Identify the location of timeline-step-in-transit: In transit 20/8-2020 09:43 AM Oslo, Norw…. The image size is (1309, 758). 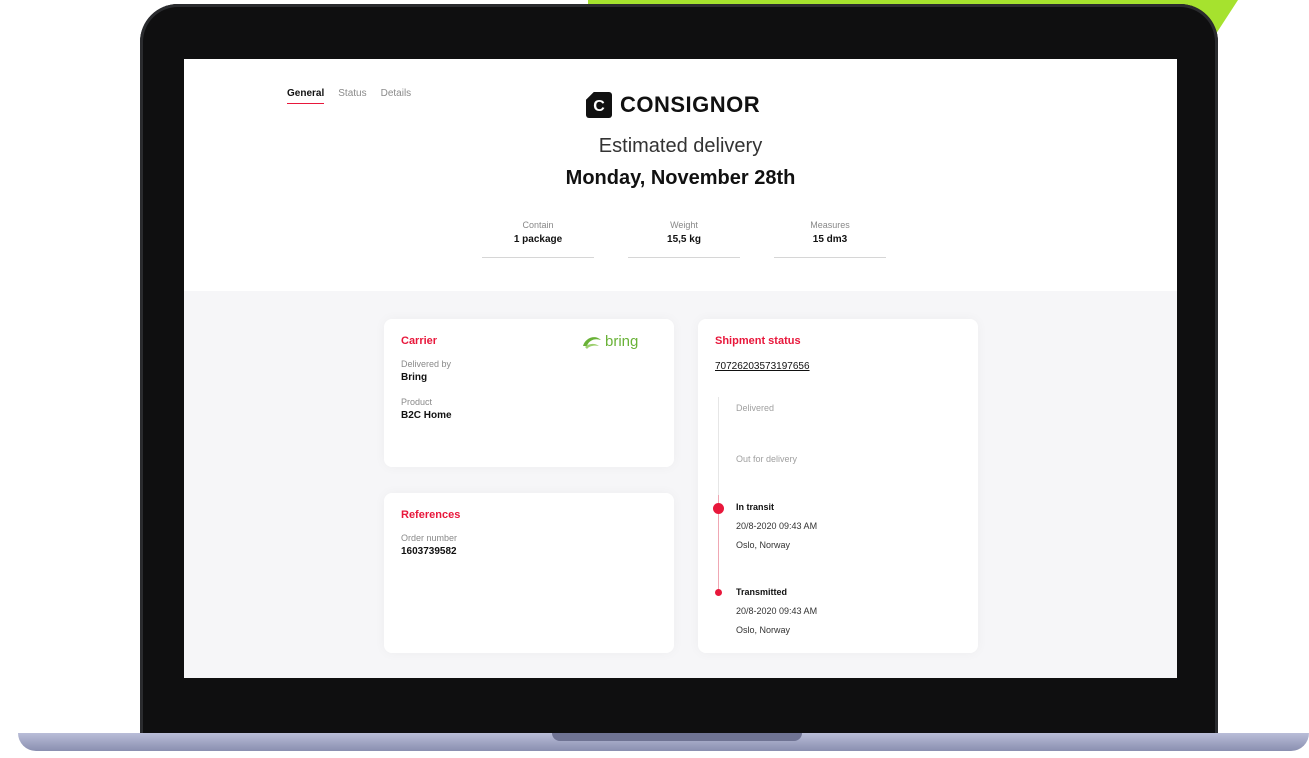
(776, 526).